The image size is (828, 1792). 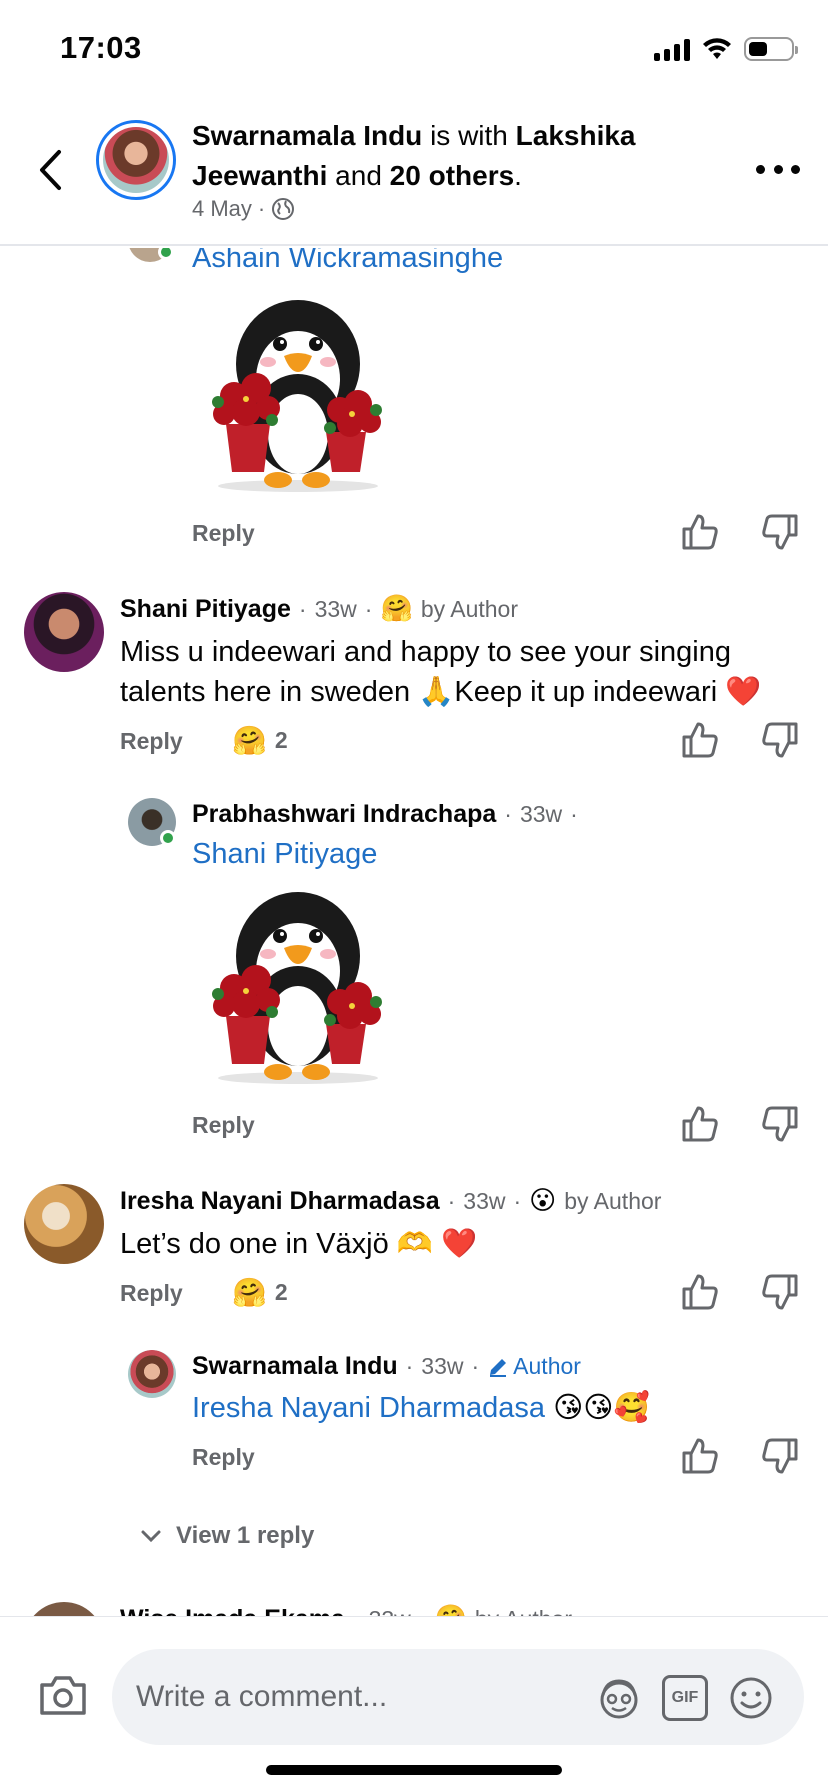 I want to click on status-icons, so click(x=726, y=49).